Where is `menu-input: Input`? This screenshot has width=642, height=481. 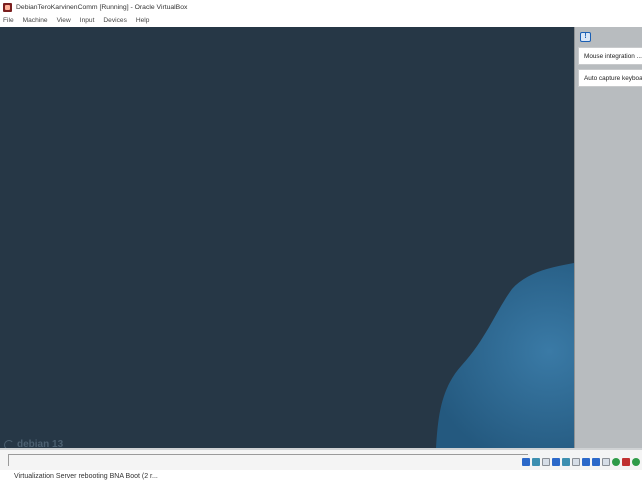
menu-input: Input is located at coordinates (87, 20).